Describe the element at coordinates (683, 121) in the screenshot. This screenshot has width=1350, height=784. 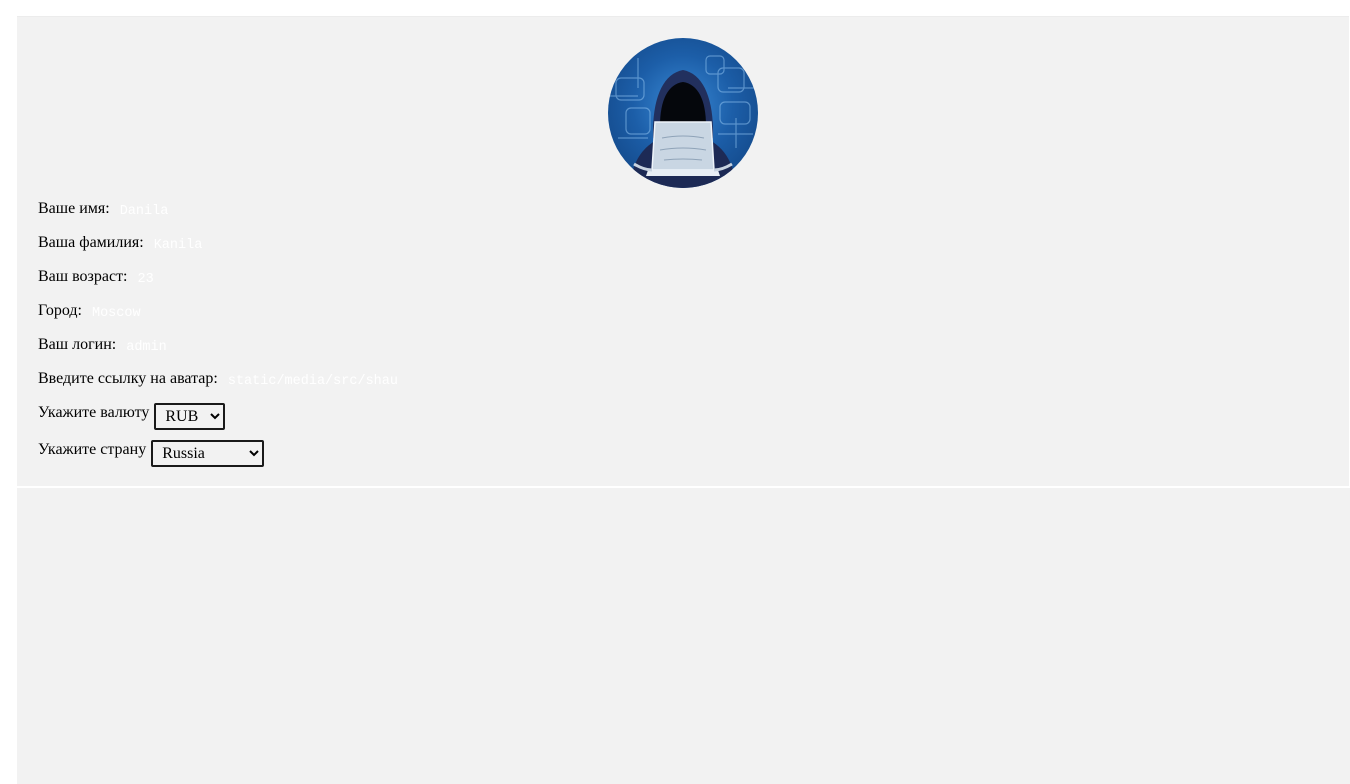
I see `hooded-hacker-avatar-icon` at that location.